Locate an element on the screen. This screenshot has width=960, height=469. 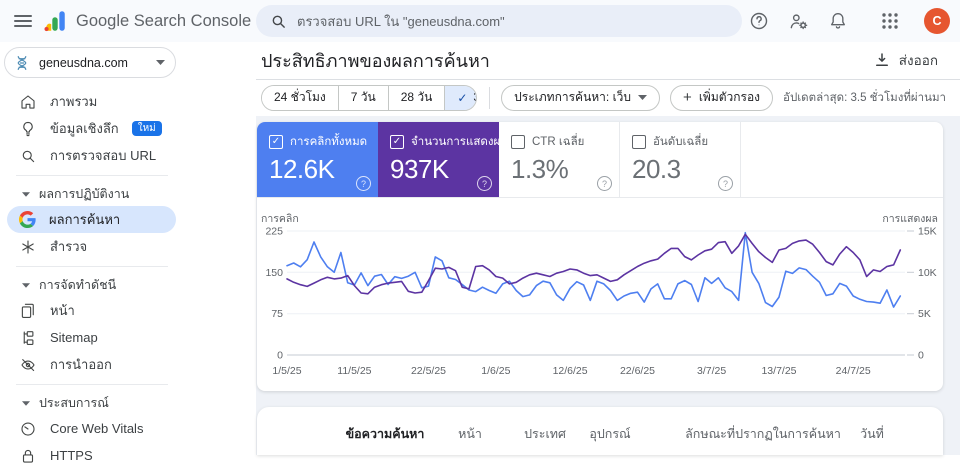
date-range-label: 24 ชั่วโมง is located at coordinates (300, 97).